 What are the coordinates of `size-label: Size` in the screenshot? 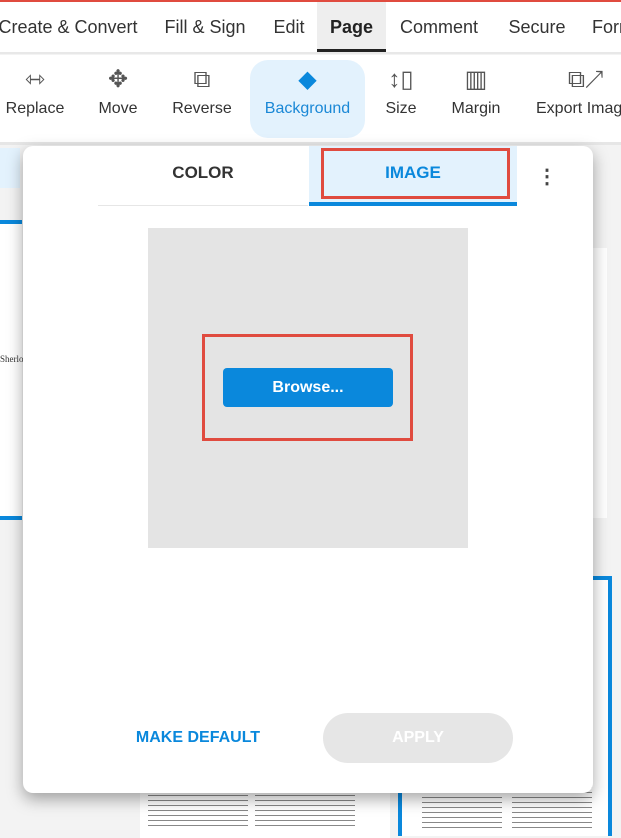 It's located at (401, 108).